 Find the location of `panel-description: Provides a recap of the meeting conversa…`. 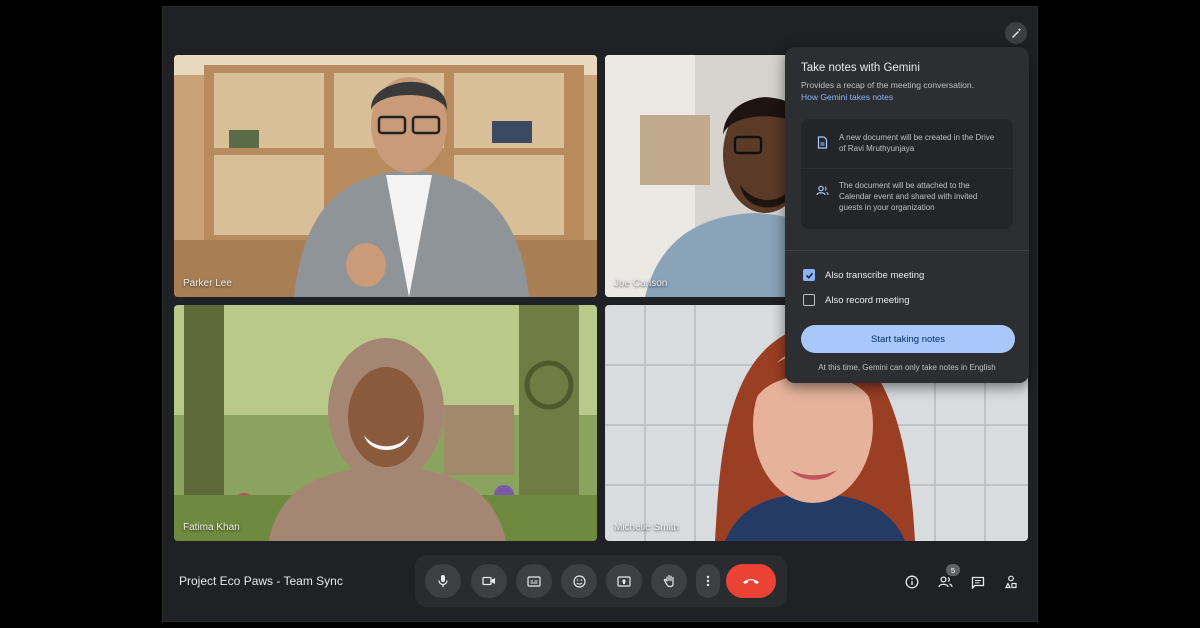

panel-description: Provides a recap of the meeting conversa… is located at coordinates (887, 85).